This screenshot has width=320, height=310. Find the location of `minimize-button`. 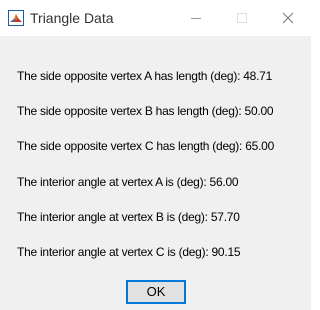

minimize-button is located at coordinates (196, 18).